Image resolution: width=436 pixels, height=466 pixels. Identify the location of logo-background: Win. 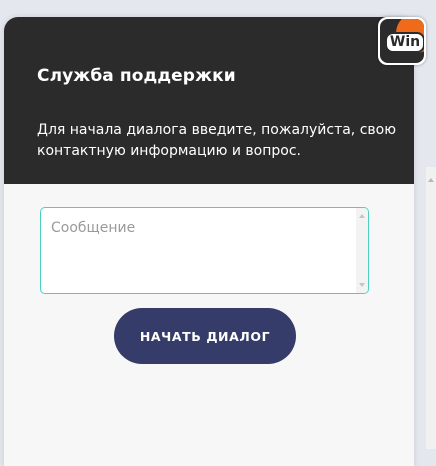
(402, 41).